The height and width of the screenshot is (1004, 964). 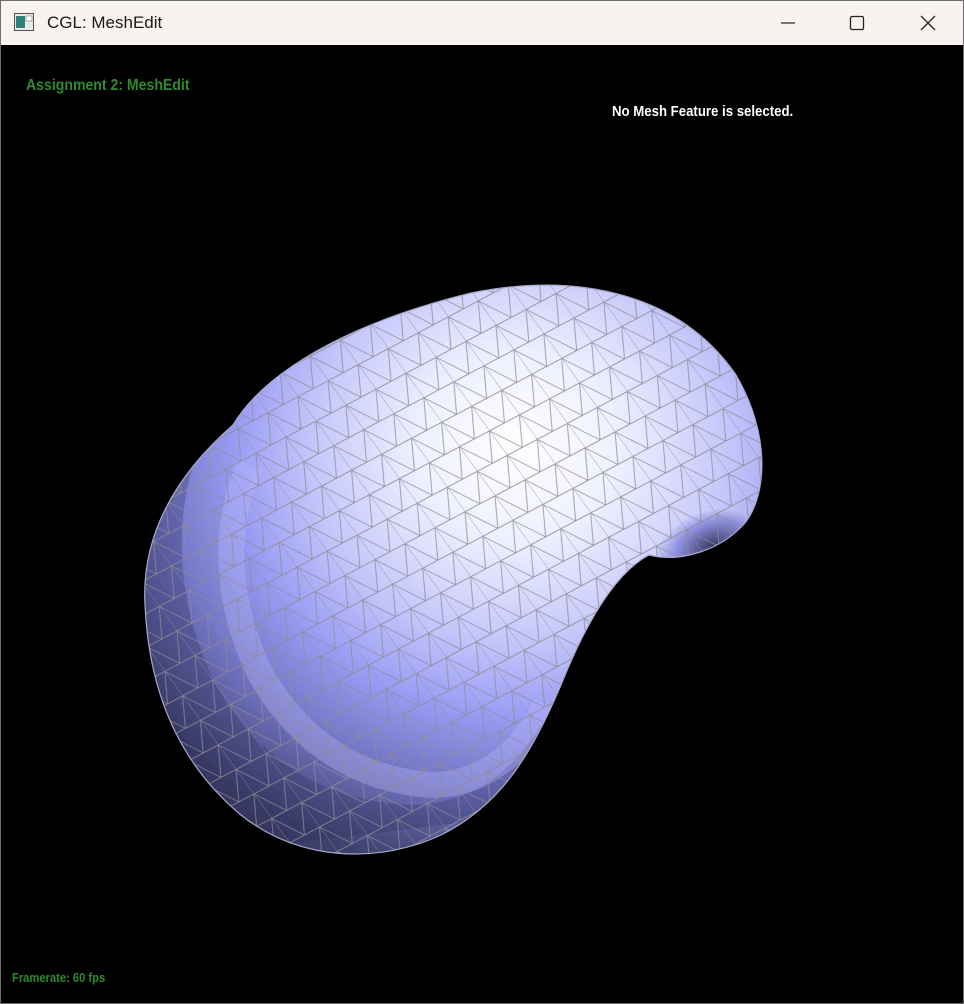 What do you see at coordinates (105, 22) in the screenshot?
I see `window-title: CGL: MeshEdit` at bounding box center [105, 22].